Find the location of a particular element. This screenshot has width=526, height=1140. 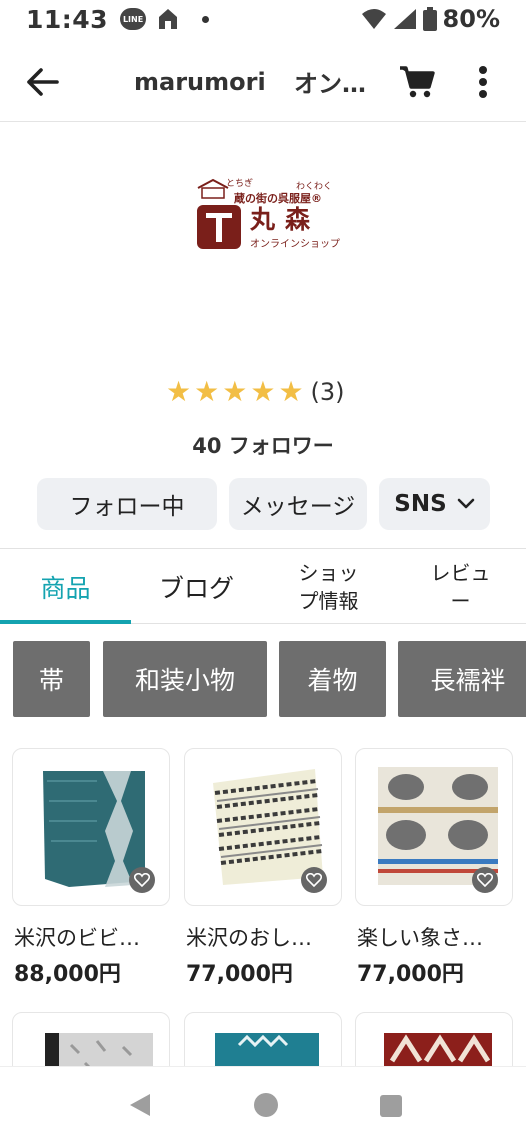

logo-name: 丸森 is located at coordinates (285, 219).